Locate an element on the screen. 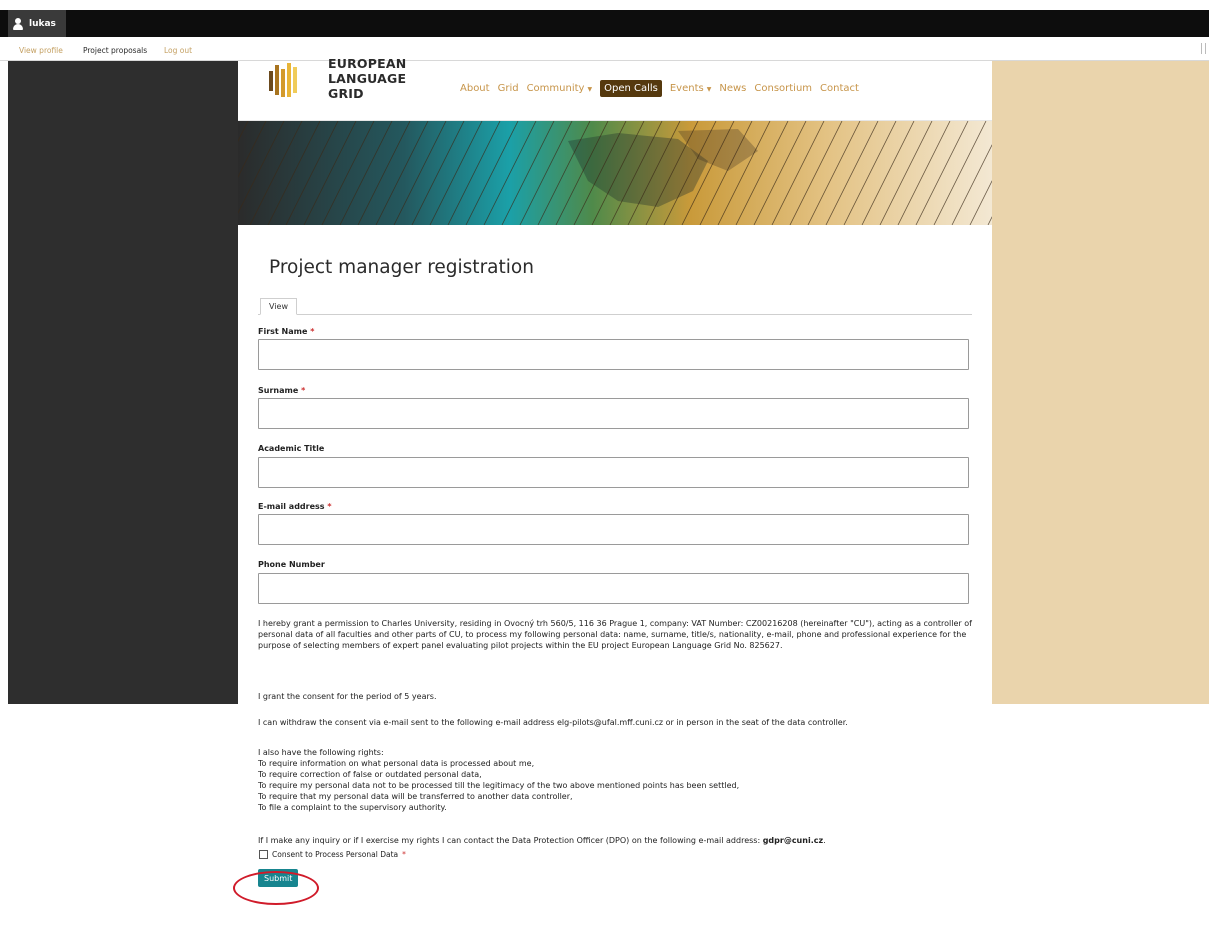 This screenshot has width=1209, height=927. academic-title-label-text: Academic Title is located at coordinates (291, 448).